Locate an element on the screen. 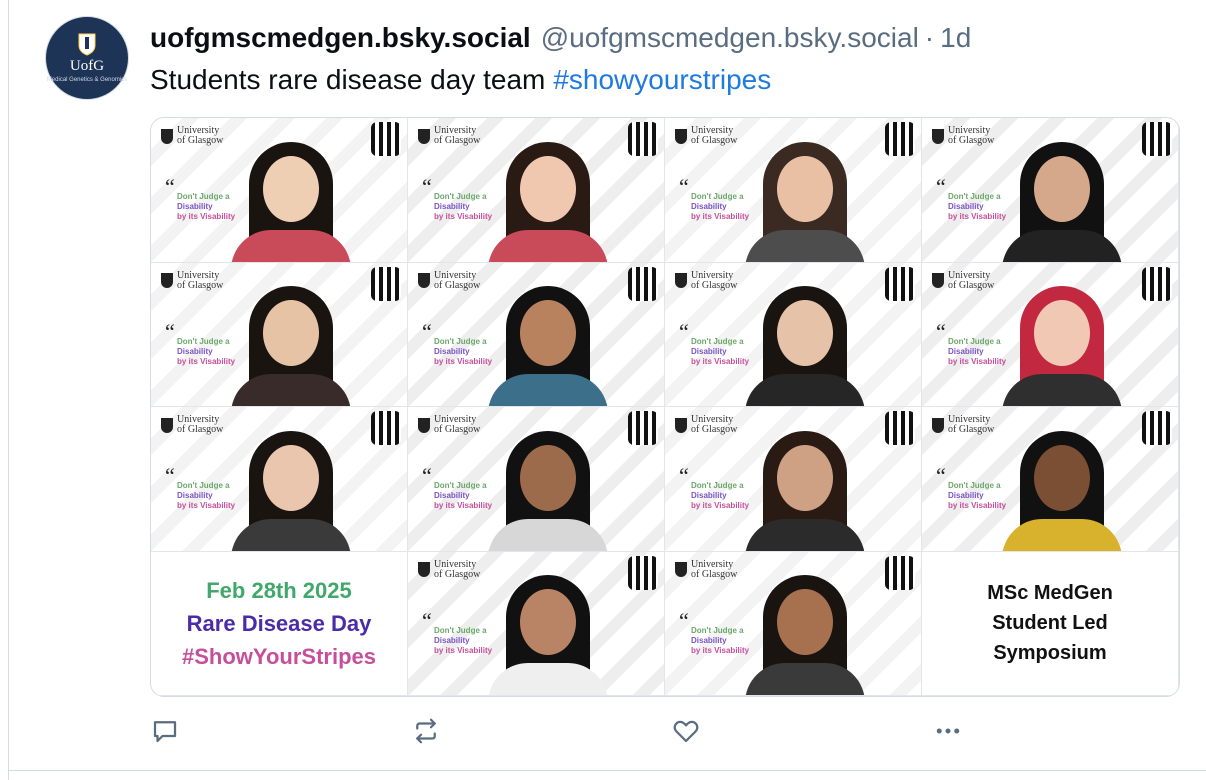 The image size is (1206, 780). avatar-subtitle: Medical Genetics & Genomics is located at coordinates (87, 80).